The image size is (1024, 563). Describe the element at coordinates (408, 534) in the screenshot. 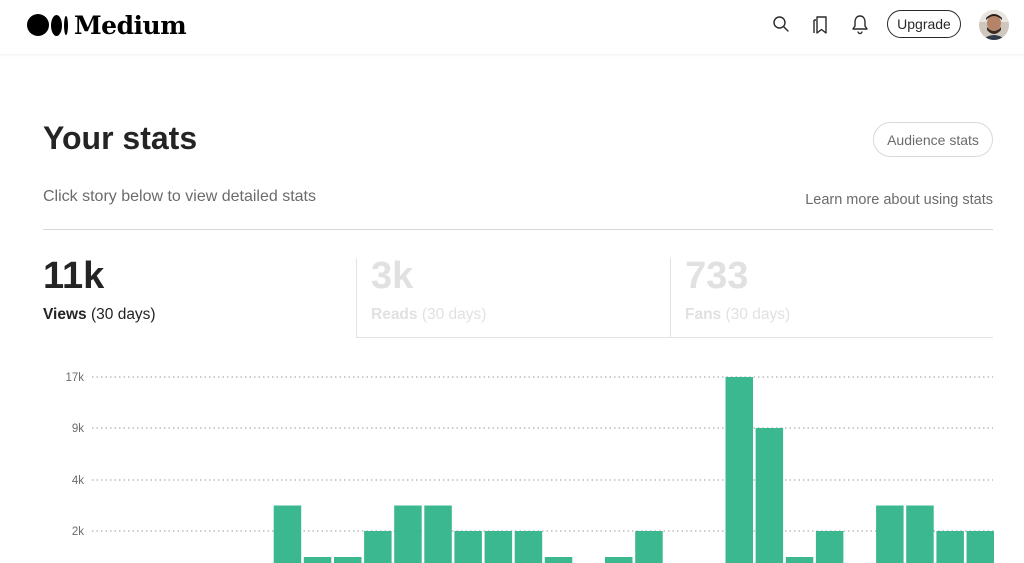

I see `chart-bar-d11` at that location.